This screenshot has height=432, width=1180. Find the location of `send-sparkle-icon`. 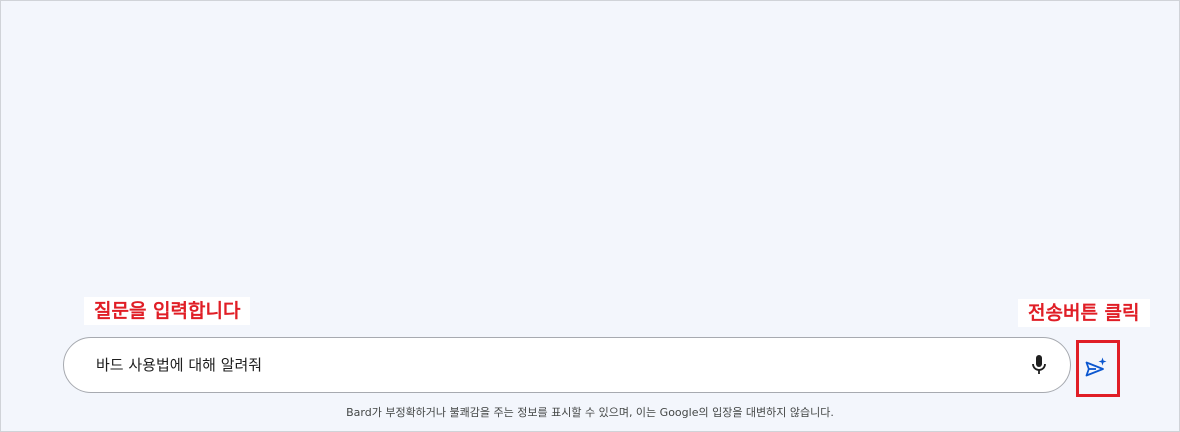

send-sparkle-icon is located at coordinates (1096, 367).